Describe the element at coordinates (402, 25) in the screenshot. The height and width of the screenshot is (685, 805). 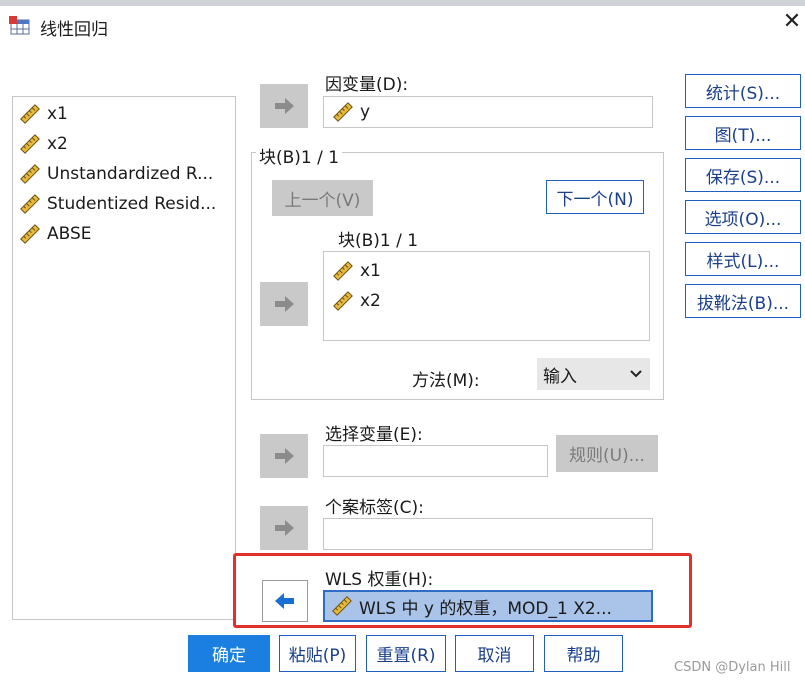
I see `title-bar` at that location.